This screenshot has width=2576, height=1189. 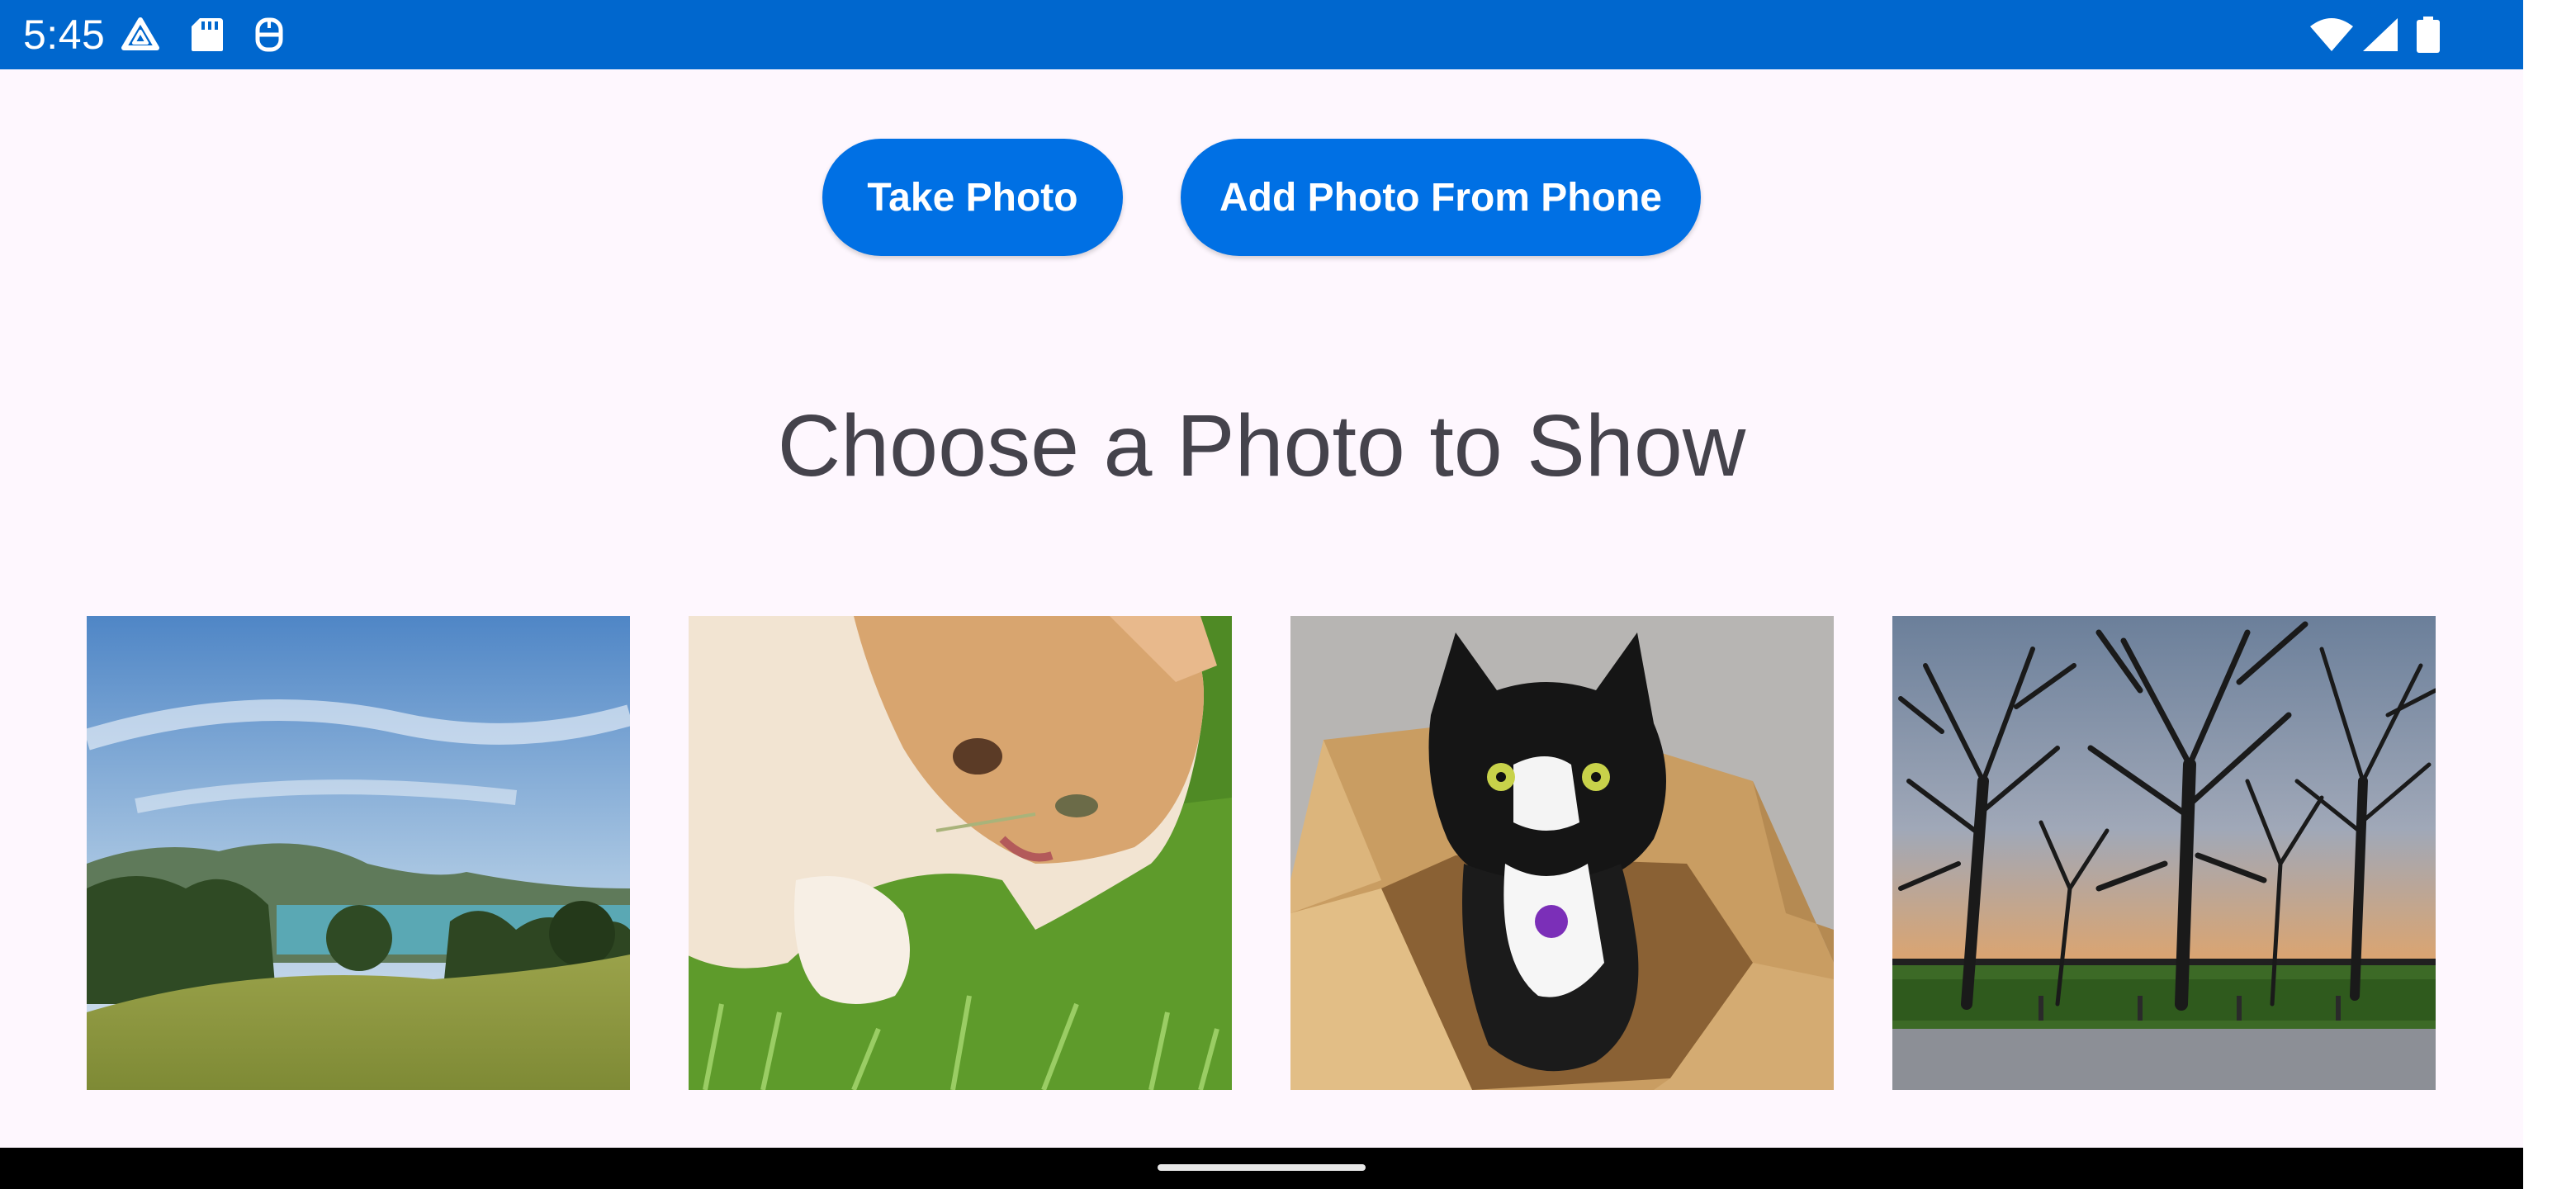 I want to click on navigation-bar, so click(x=1261, y=1168).